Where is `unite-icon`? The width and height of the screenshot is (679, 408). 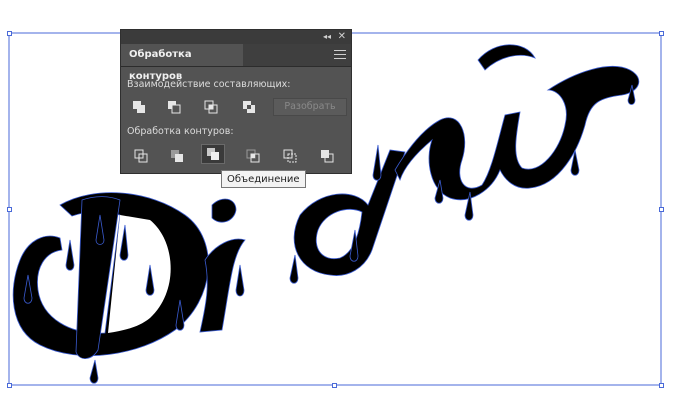 unite-icon is located at coordinates (139, 107).